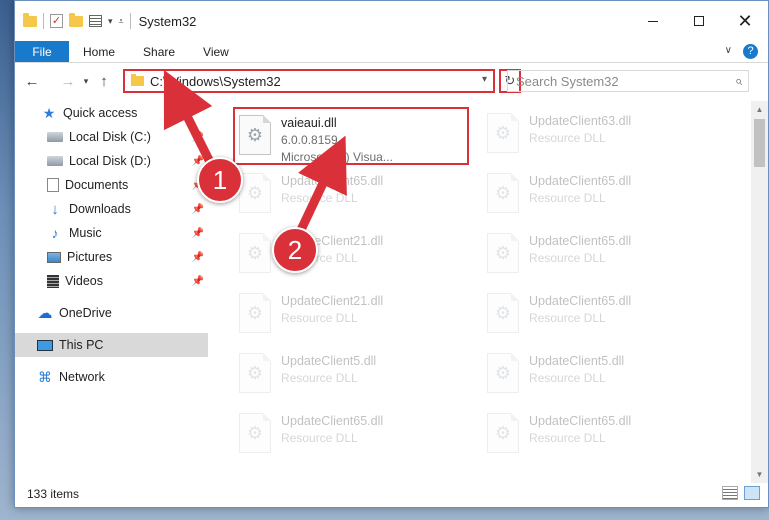  Describe the element at coordinates (580, 301) in the screenshot. I see `file-name: UpdateClient65.dll` at that location.